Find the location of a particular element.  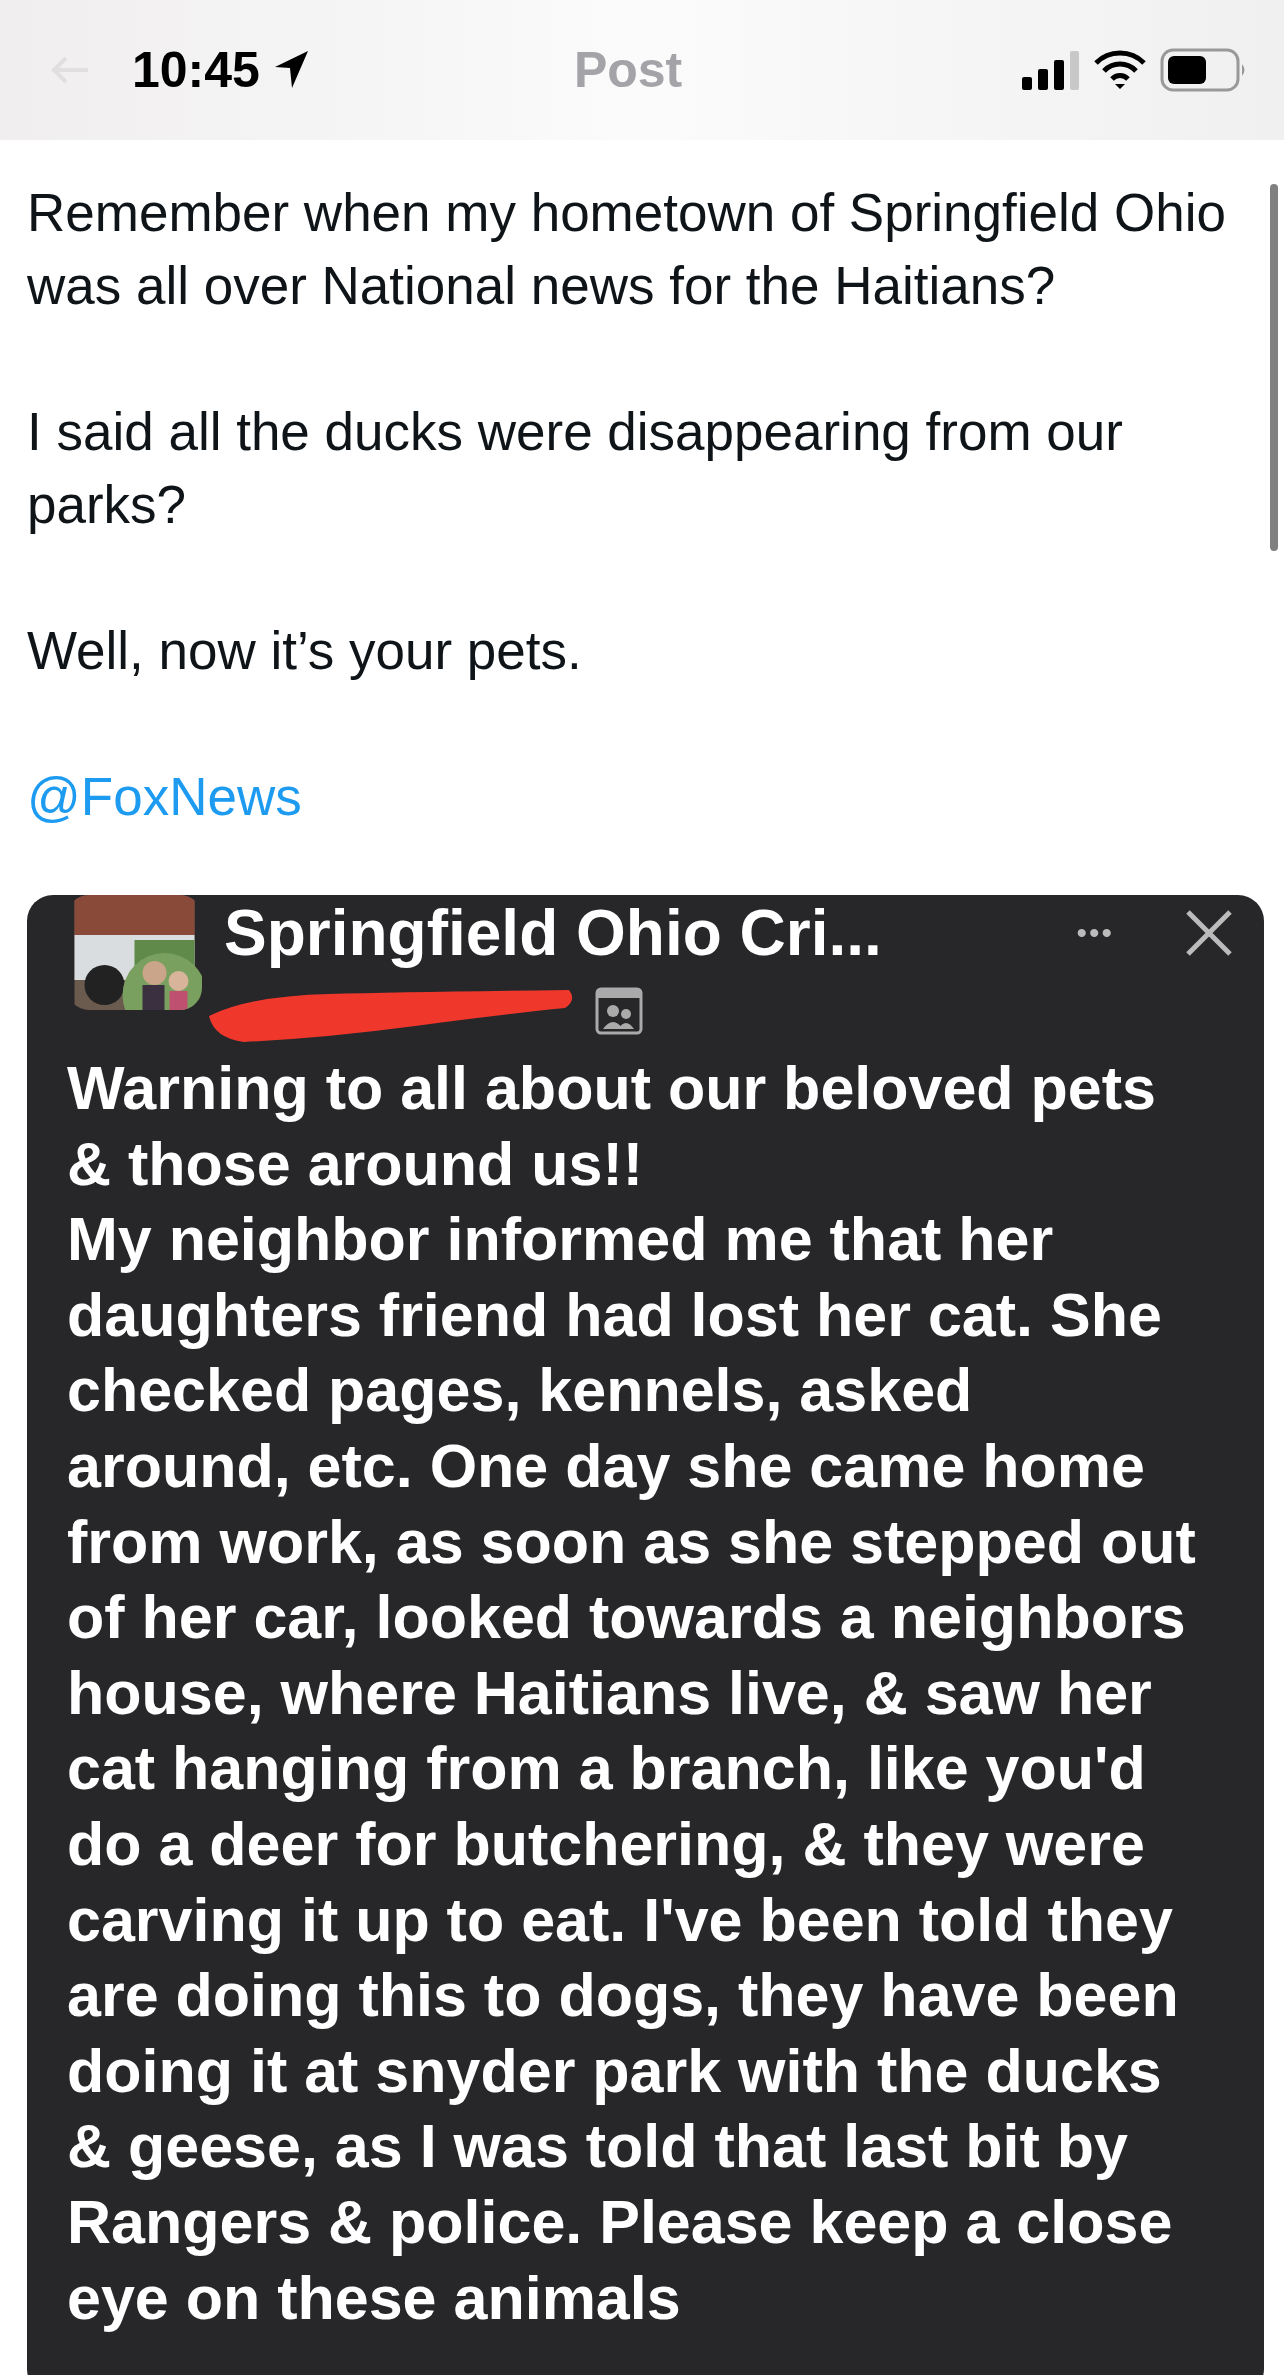

page-title: Post is located at coordinates (628, 70).